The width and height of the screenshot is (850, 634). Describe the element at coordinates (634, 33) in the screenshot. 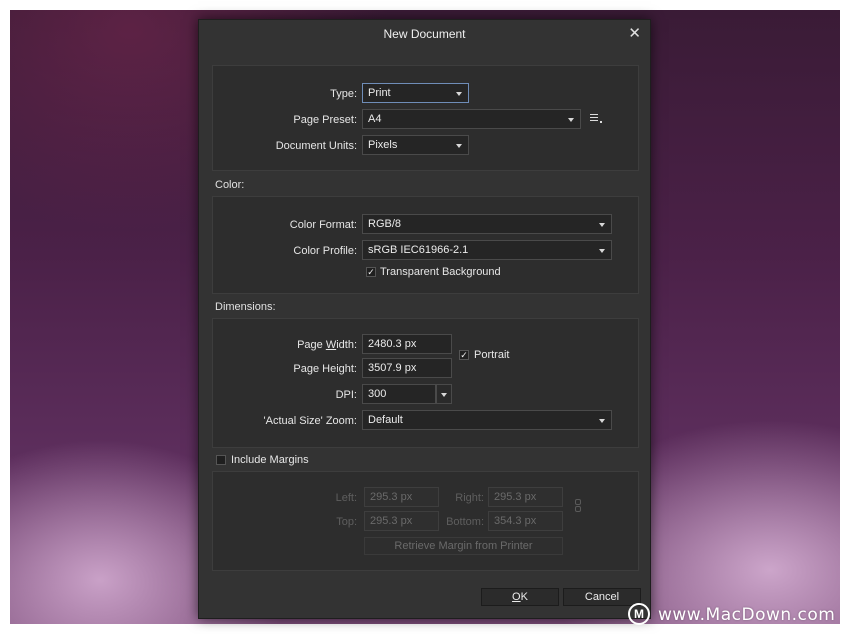

I see `close-icon: ✕` at that location.